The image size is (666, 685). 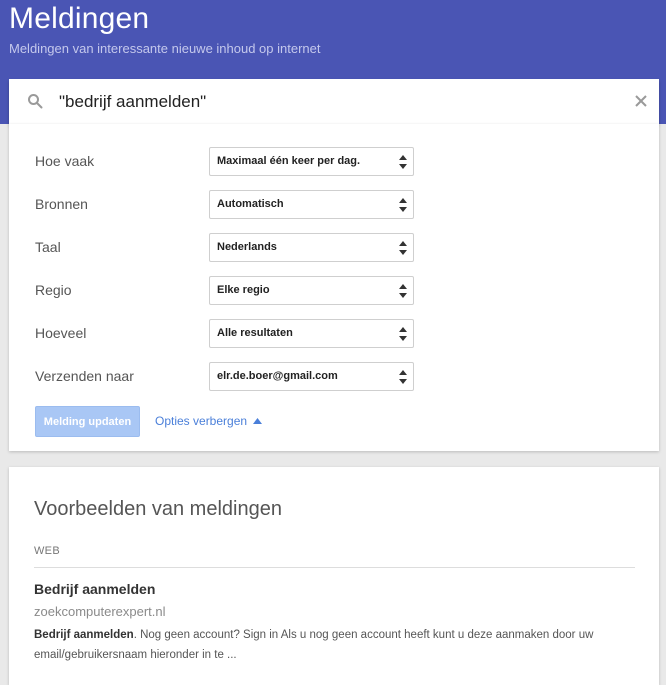 What do you see at coordinates (641, 101) in the screenshot?
I see `close-icon` at bounding box center [641, 101].